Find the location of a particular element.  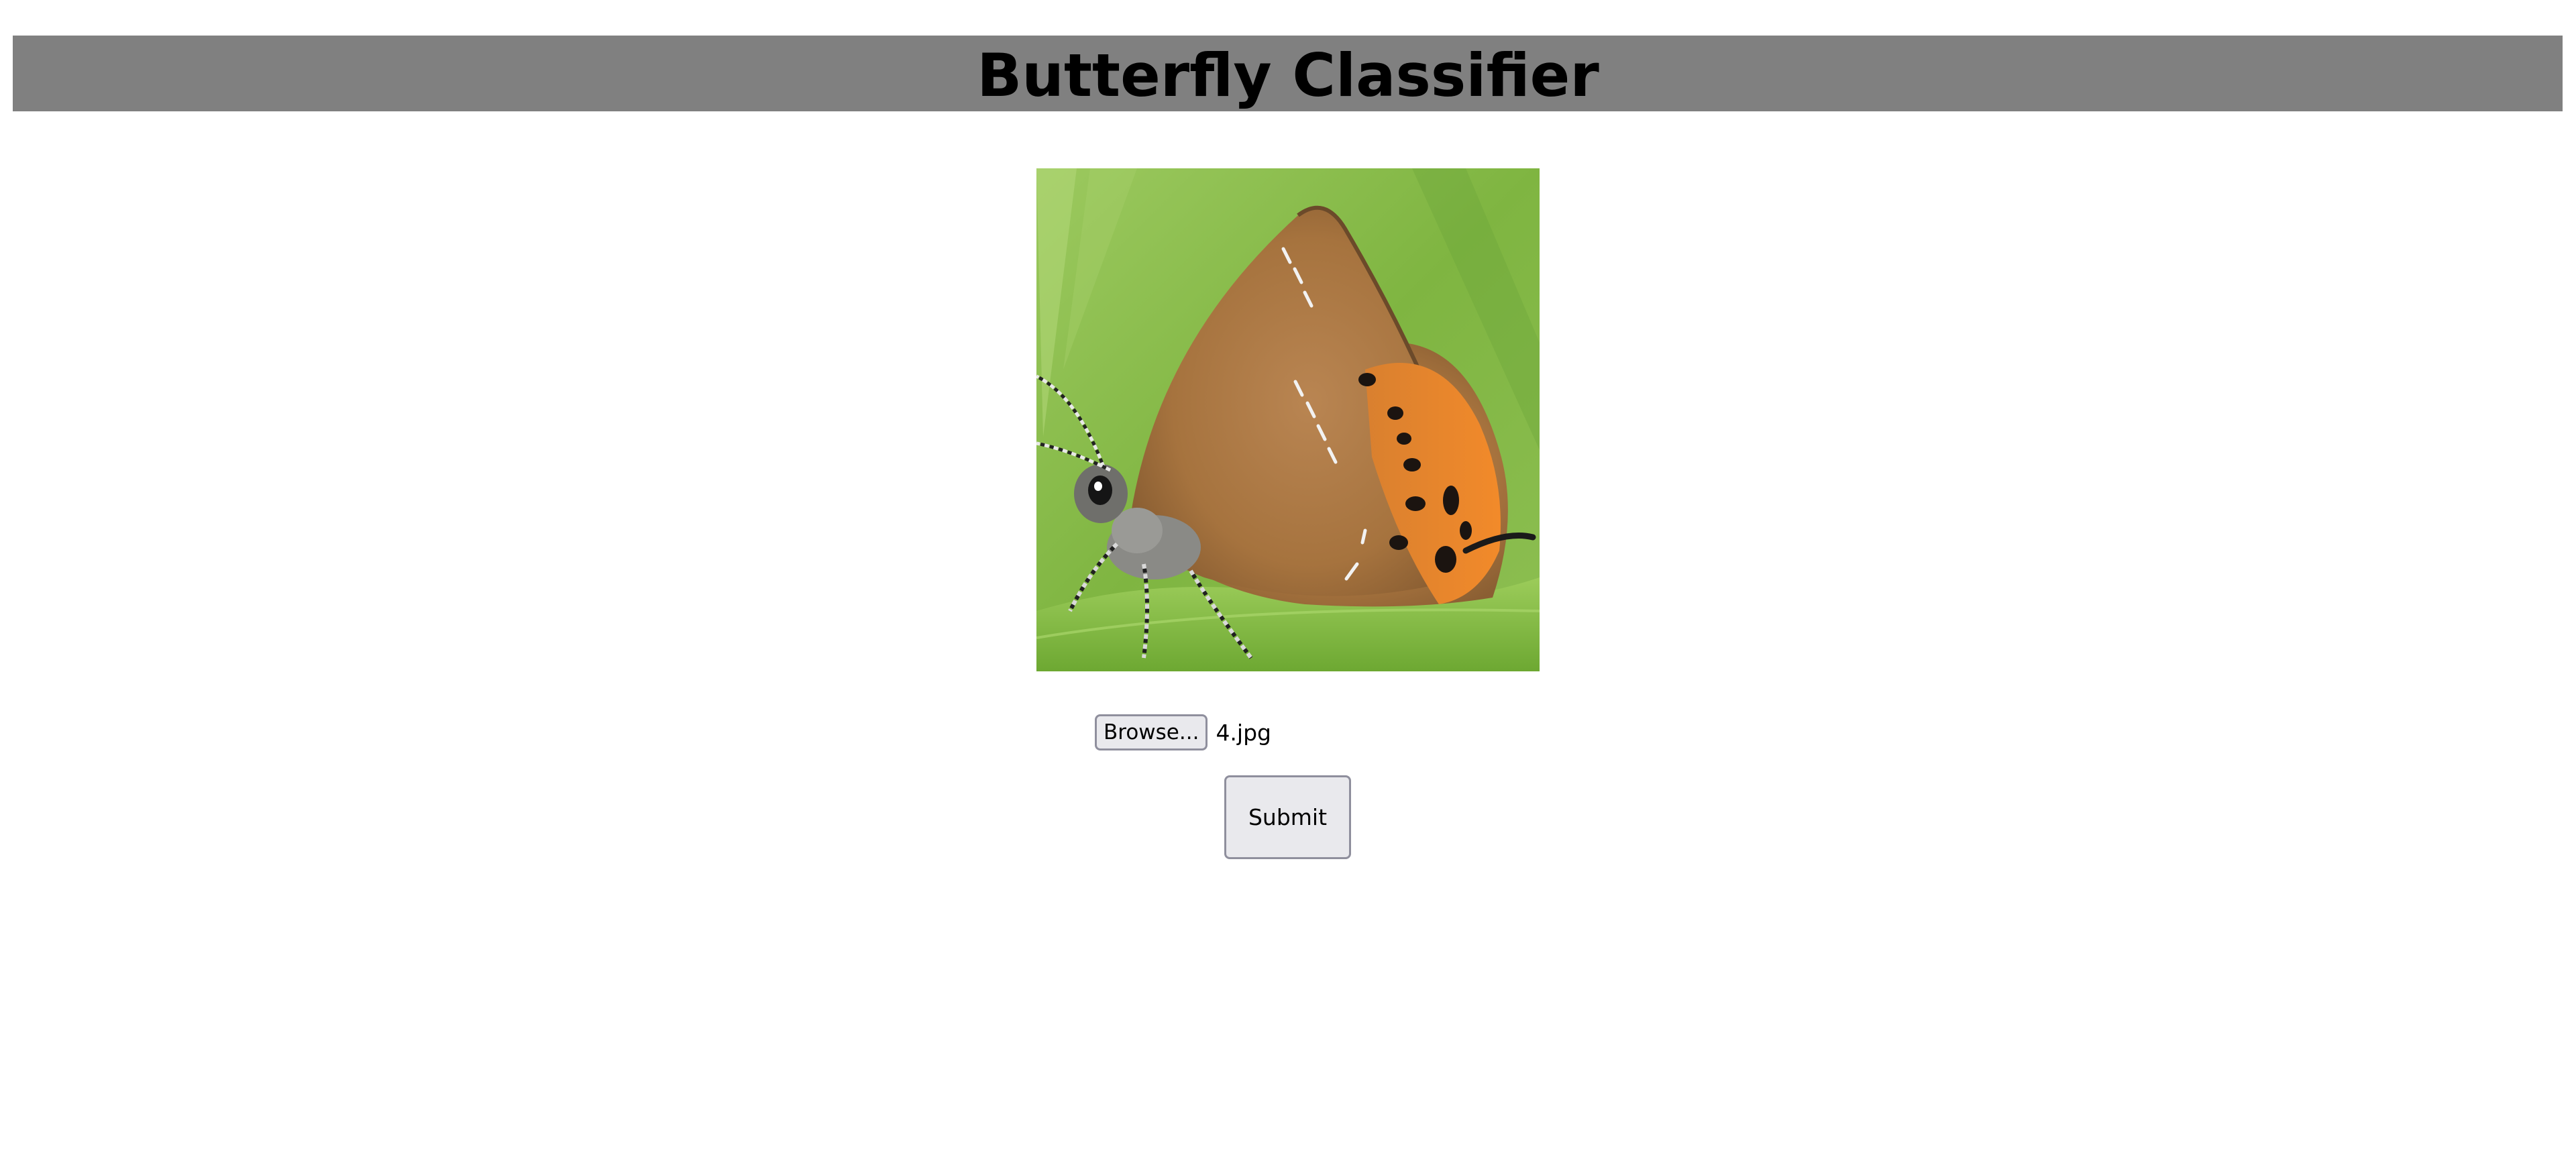

butterfly-preview-image is located at coordinates (1288, 420).